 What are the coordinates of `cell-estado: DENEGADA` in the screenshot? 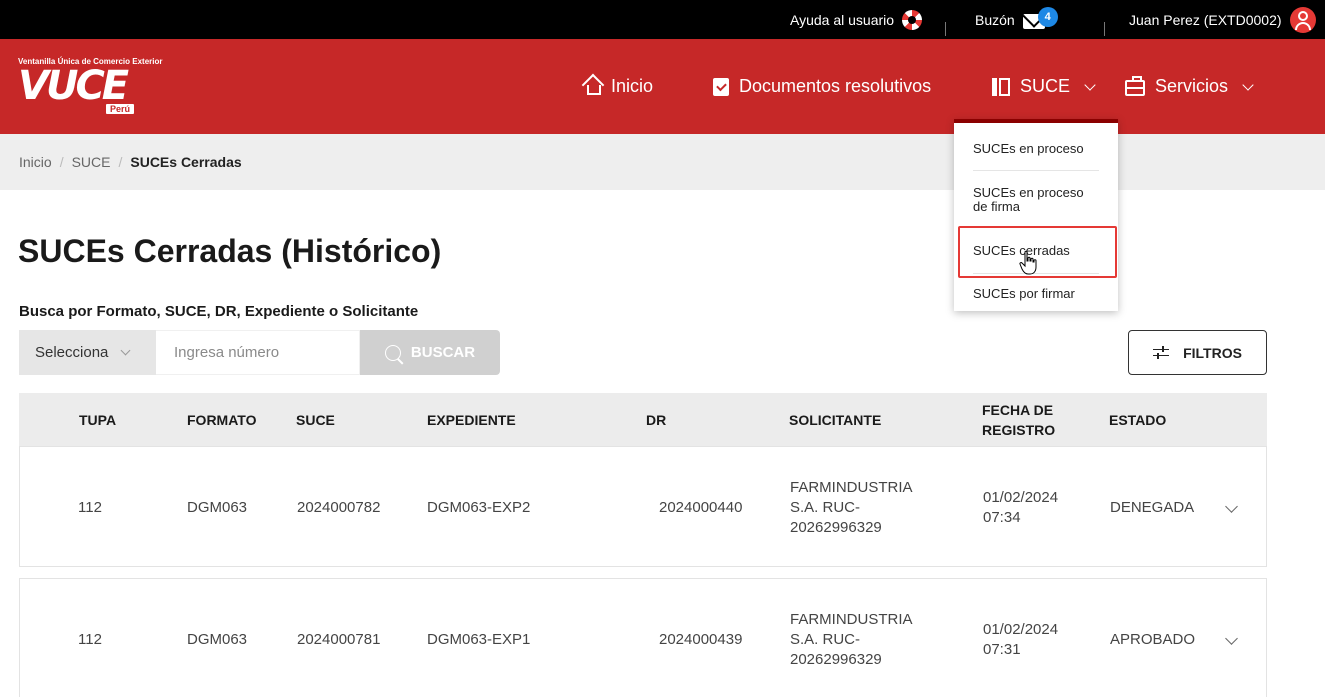 It's located at (1152, 507).